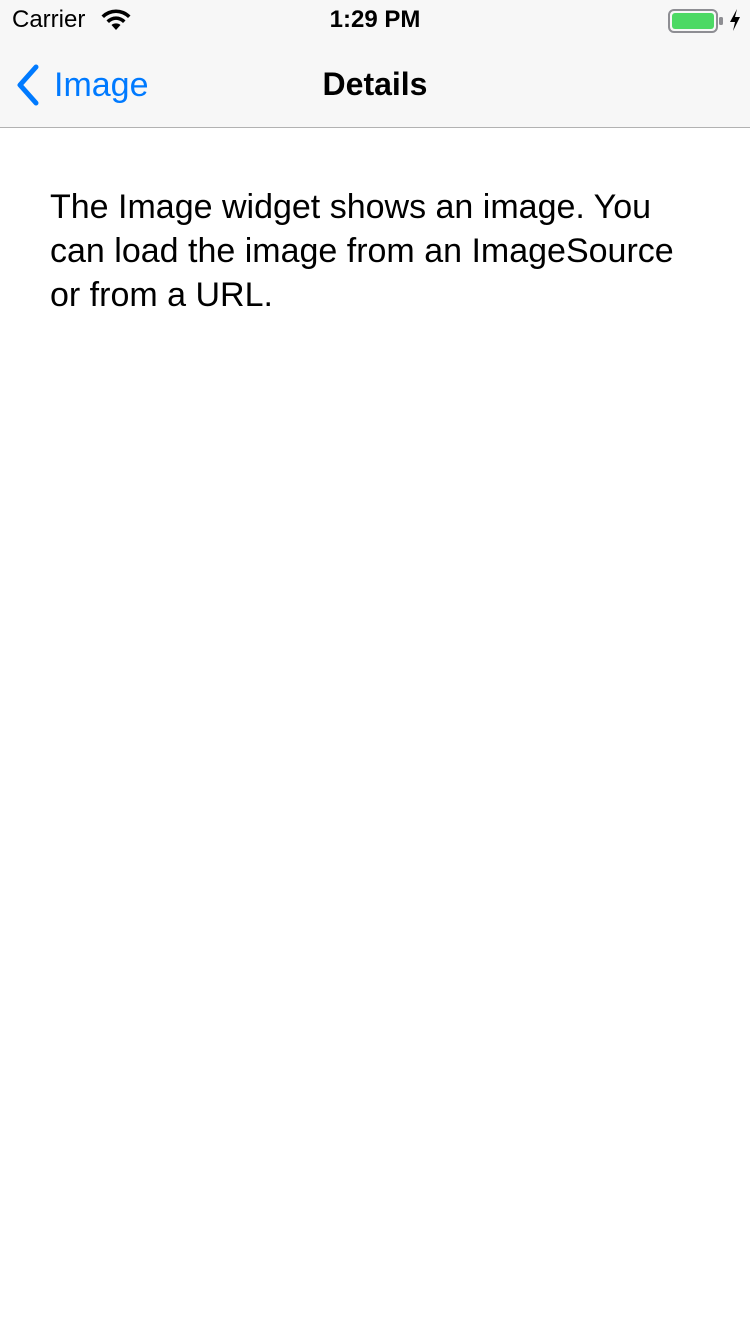  I want to click on status-bar: Carrier 1:29 PM, so click(375, 20).